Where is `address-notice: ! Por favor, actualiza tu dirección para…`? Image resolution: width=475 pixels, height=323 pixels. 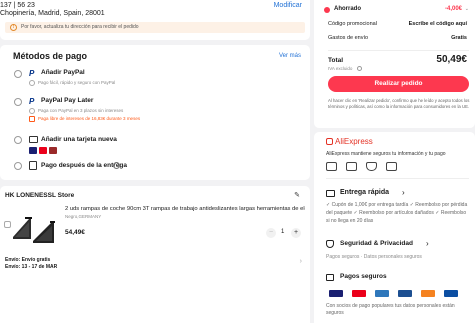 address-notice: ! Por favor, actualiza tu dirección para… is located at coordinates (155, 27).